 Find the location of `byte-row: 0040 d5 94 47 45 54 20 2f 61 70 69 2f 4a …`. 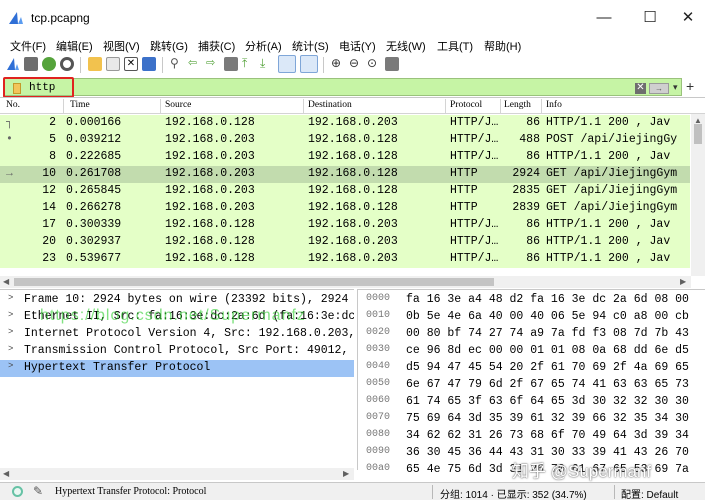

byte-row: 0040 d5 94 47 45 54 20 2f 61 70 69 2f 4a … is located at coordinates (531, 368).